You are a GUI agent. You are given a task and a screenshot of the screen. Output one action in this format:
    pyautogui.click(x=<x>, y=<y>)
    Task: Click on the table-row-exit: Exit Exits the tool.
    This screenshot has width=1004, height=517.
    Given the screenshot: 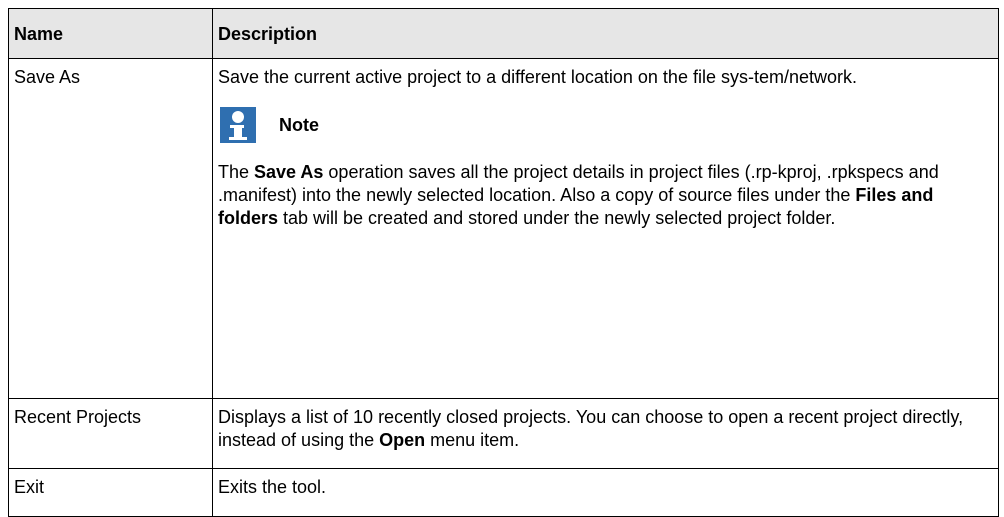 What is the action you would take?
    pyautogui.click(x=503, y=492)
    